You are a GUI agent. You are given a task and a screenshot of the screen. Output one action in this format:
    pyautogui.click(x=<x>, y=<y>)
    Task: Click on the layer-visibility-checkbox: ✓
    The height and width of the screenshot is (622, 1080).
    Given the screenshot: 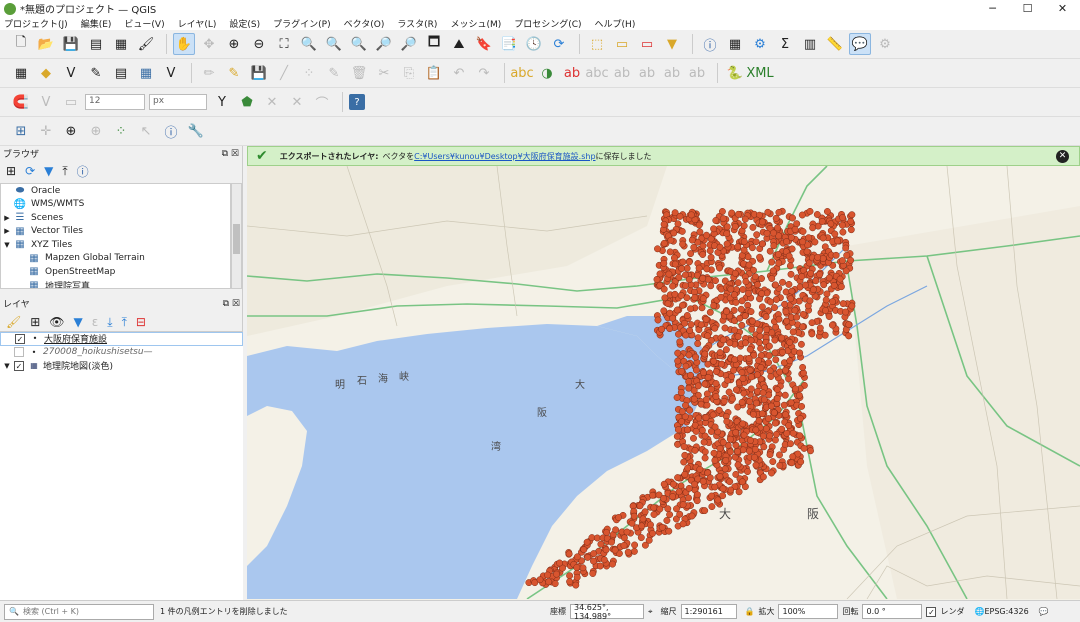 What is the action you would take?
    pyautogui.click(x=20, y=338)
    